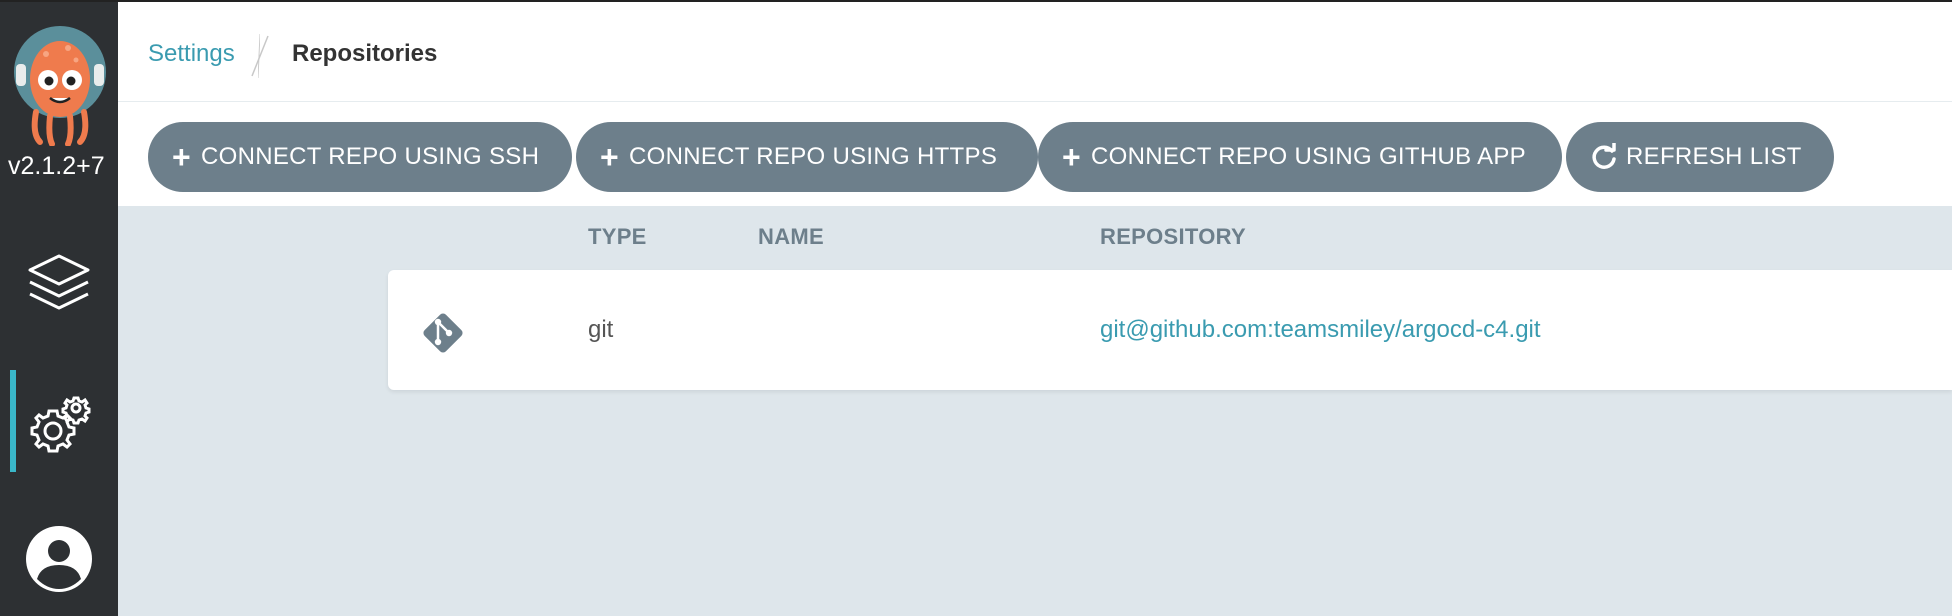 This screenshot has width=1952, height=616. I want to click on page-title: Repositories, so click(365, 53).